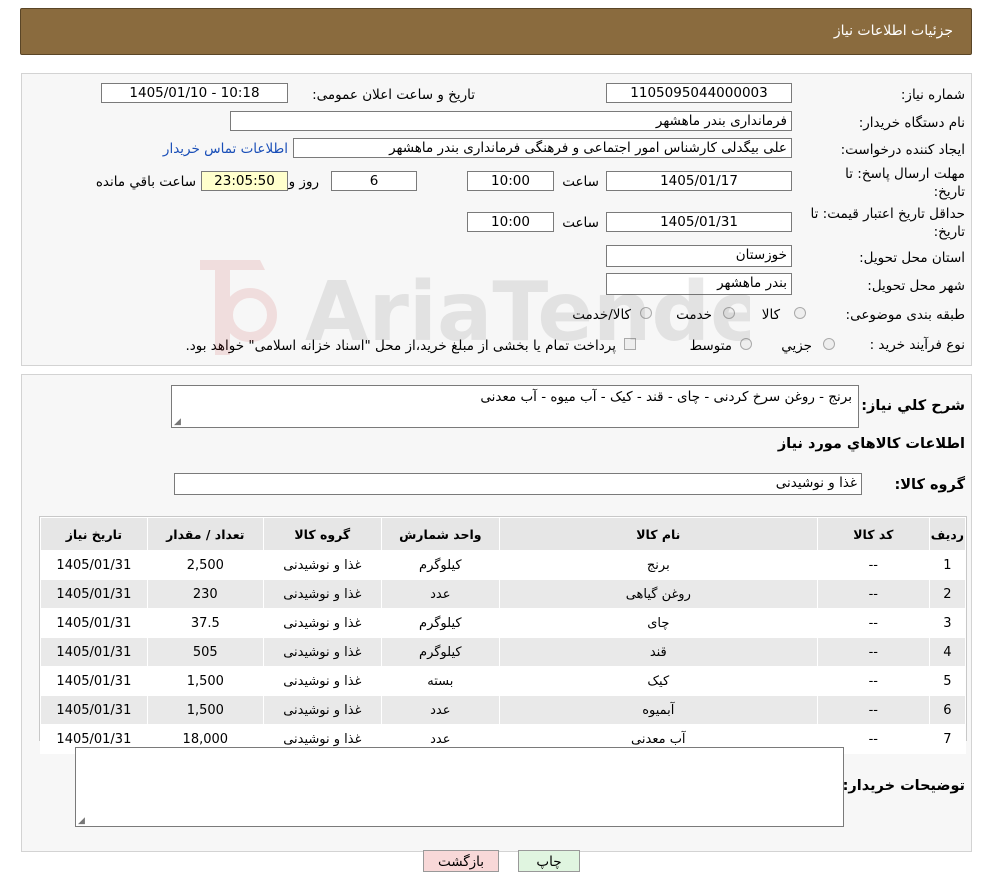 This screenshot has height=894, width=985. Describe the element at coordinates (374, 181) in the screenshot. I see `days-field: 6` at that location.